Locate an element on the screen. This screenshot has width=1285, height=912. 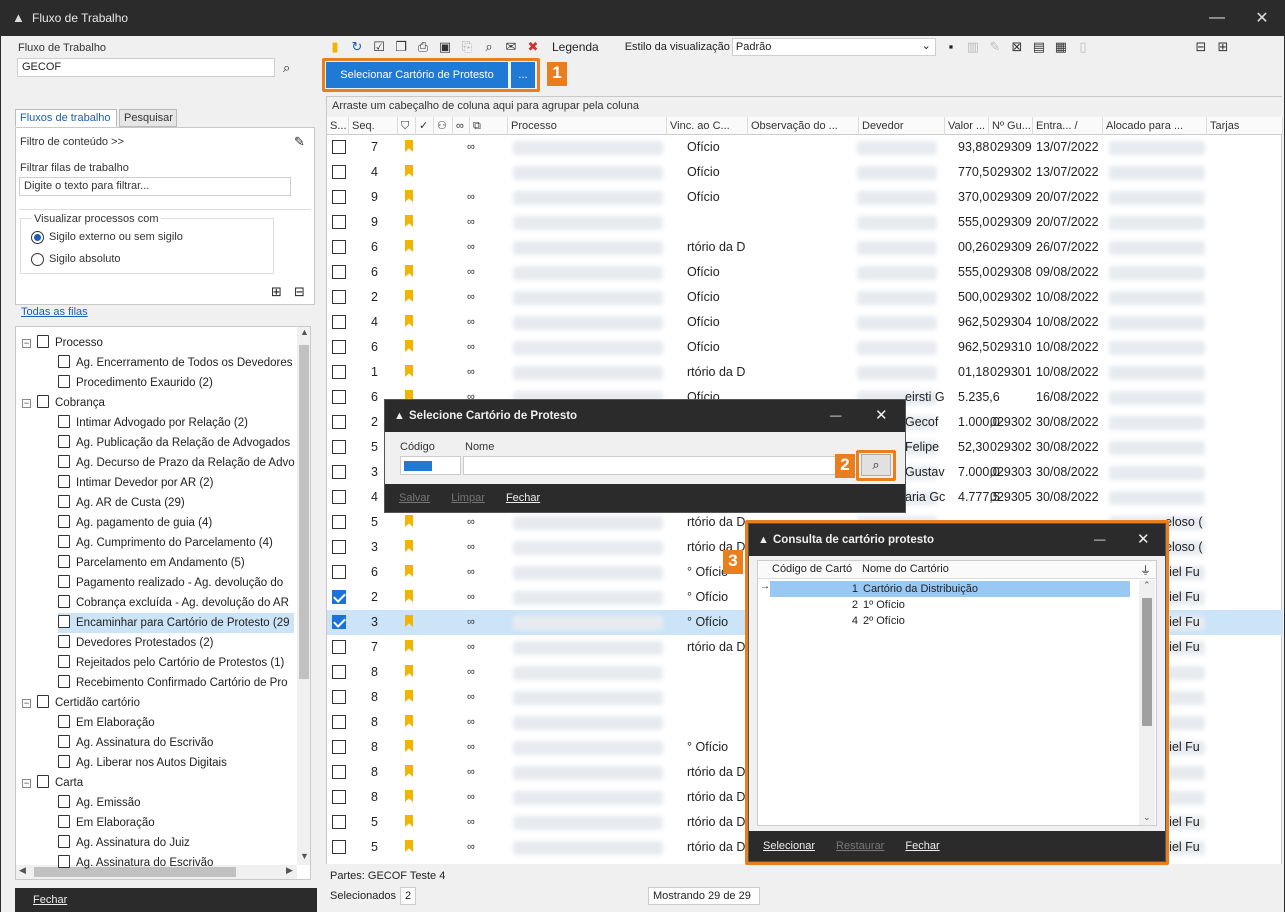
cartorio-vscrollbar: ⌃ ⌄ is located at coordinates (1147, 702).